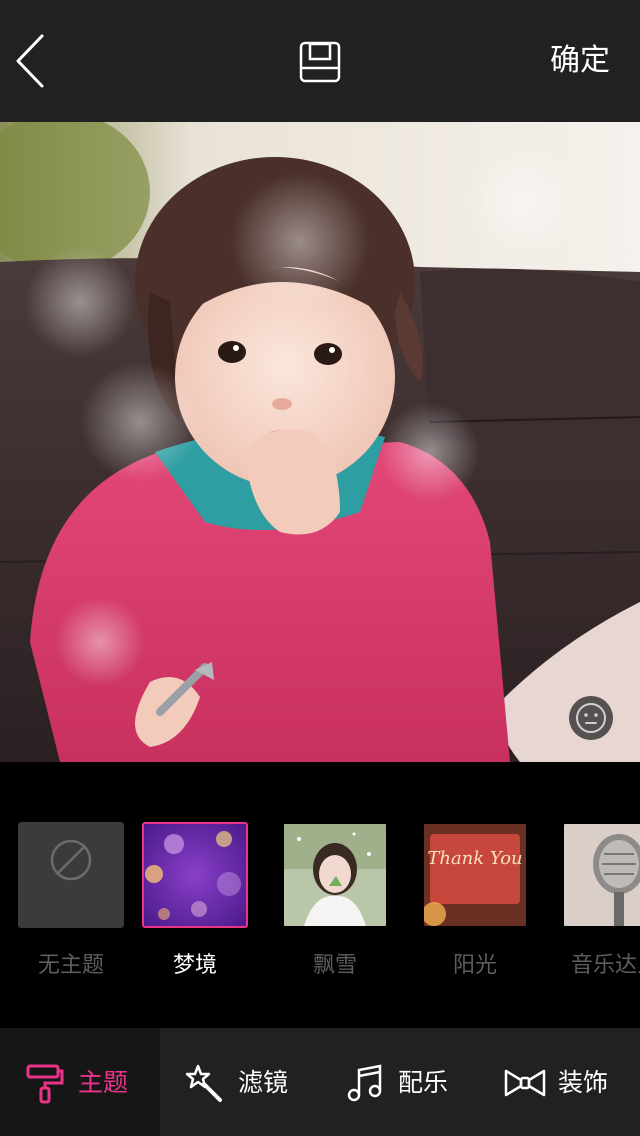  I want to click on tab-decoration-label: 装饰, so click(583, 1082).